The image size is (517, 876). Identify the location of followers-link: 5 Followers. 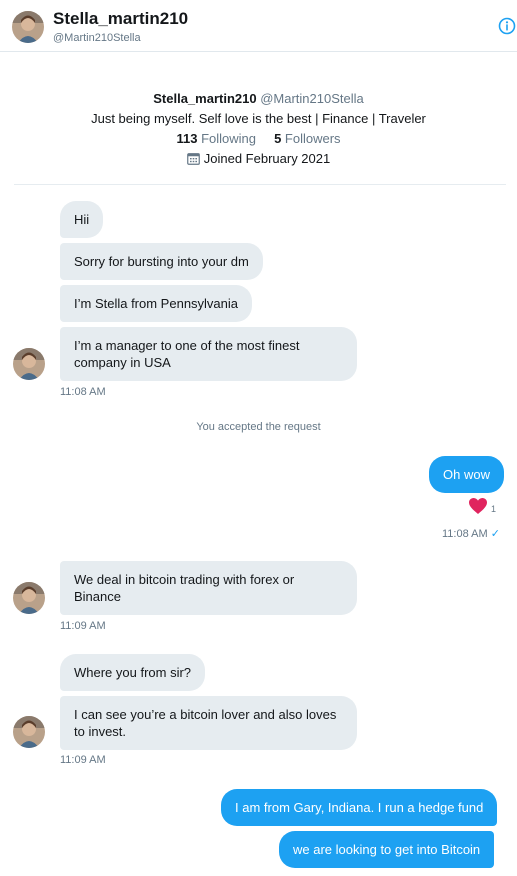
(307, 138).